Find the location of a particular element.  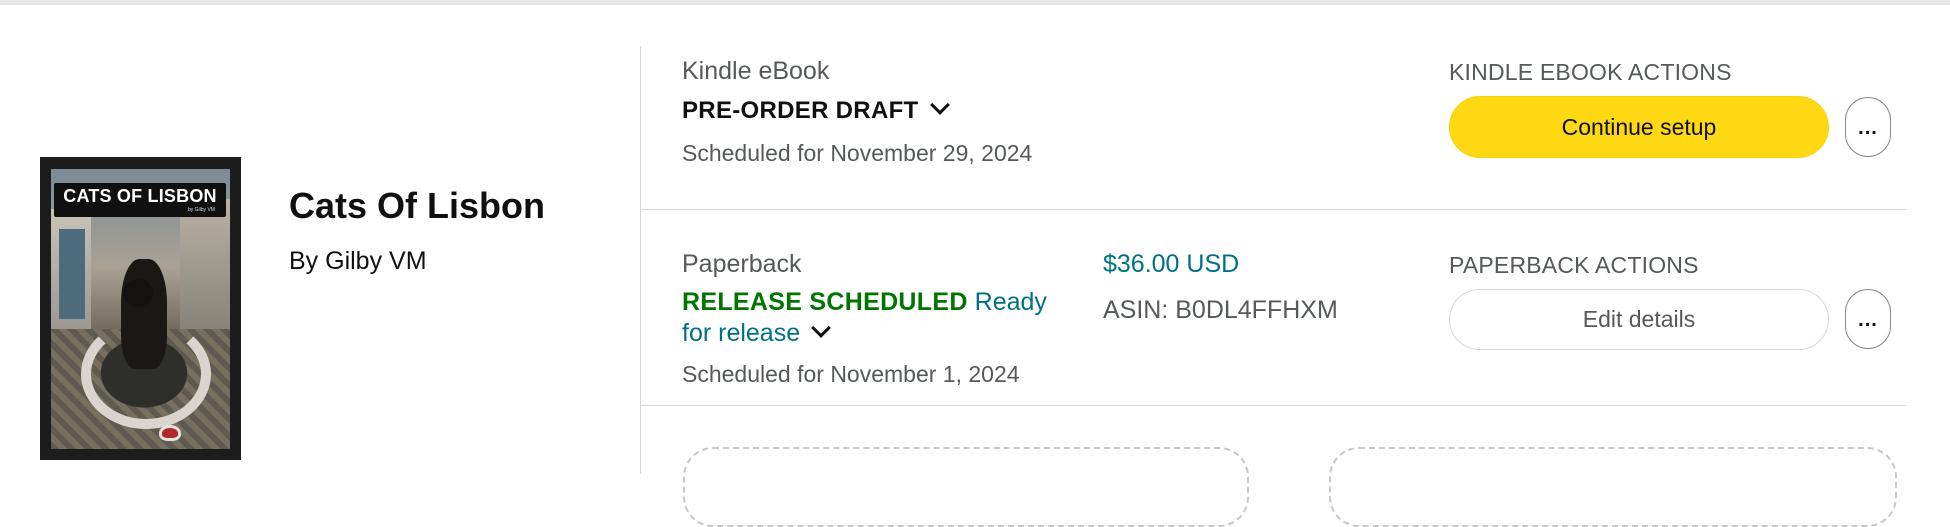

cover-tail-light is located at coordinates (170, 433).